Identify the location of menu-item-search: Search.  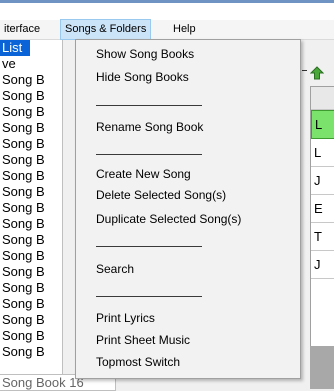
(115, 269).